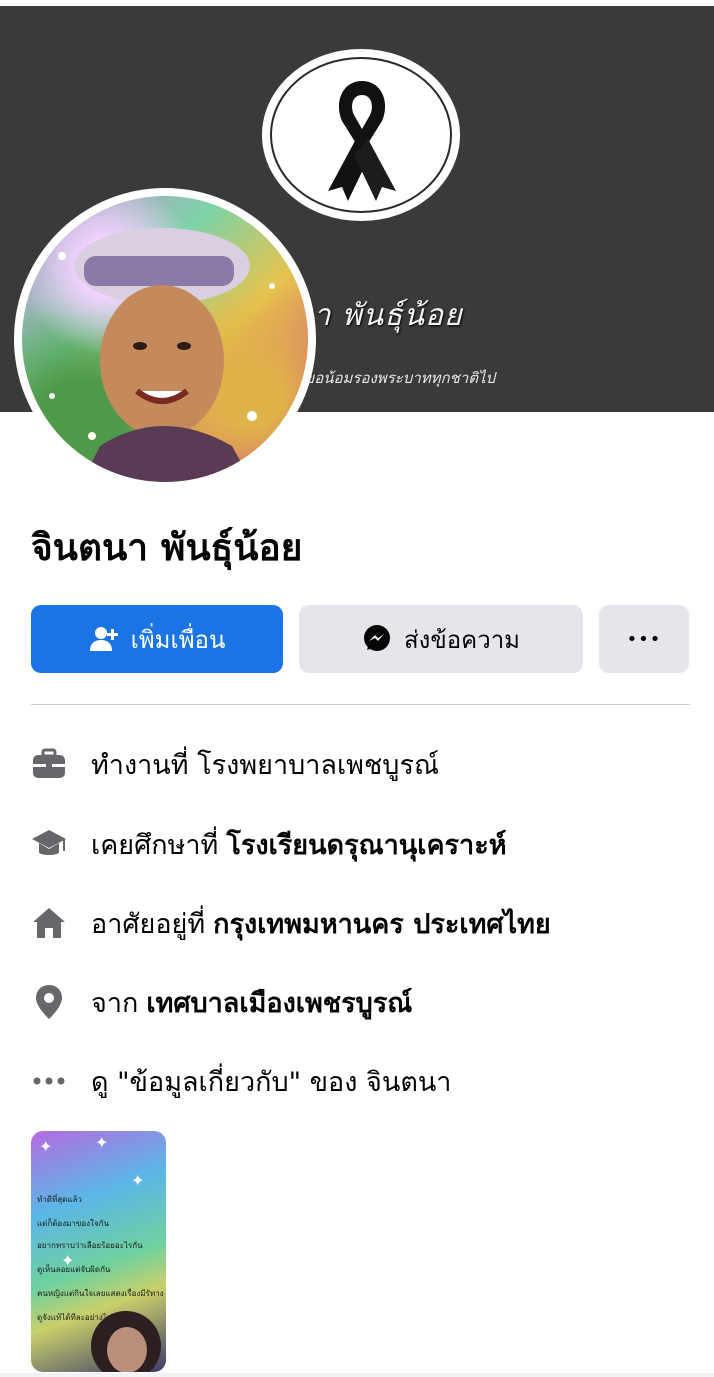  Describe the element at coordinates (100, 1293) in the screenshot. I see `story-line: คนหญิงแต่กินใจเลยแสดงเรื่องมีรัทาง` at that location.